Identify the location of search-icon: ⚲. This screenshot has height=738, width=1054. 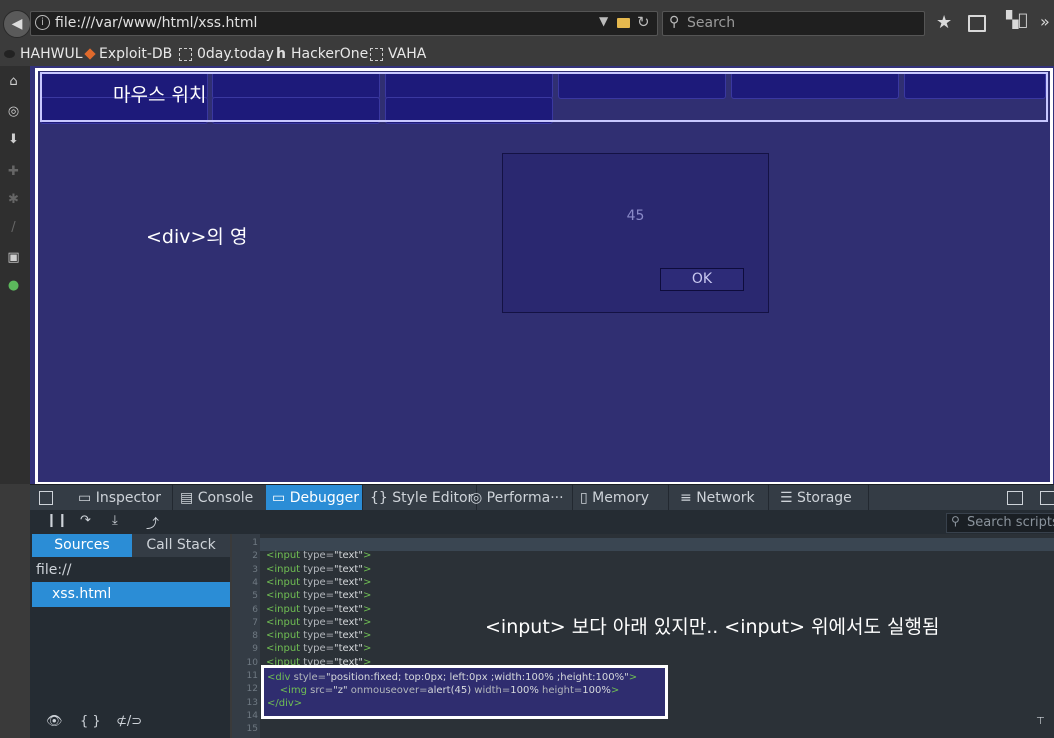
(955, 521).